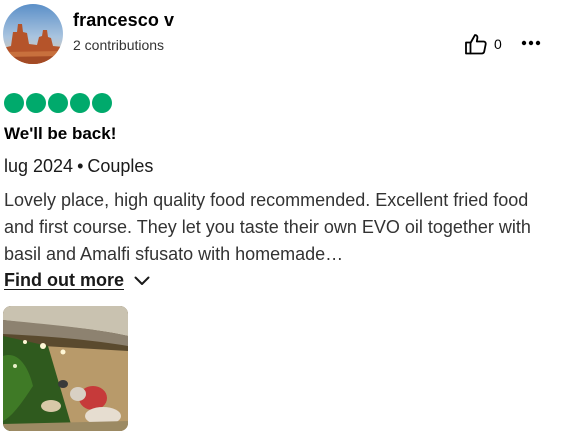 The width and height of the screenshot is (566, 437). I want to click on helpful-vote-button: 0, so click(483, 44).